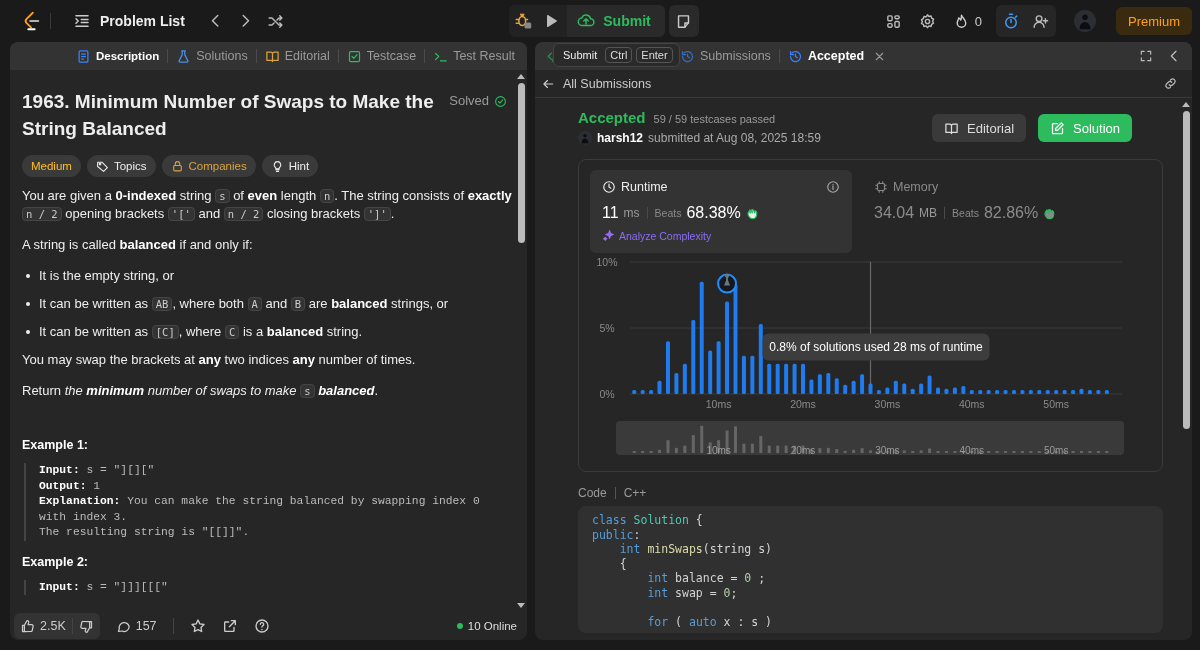  I want to click on y-axis-label: 0%, so click(607, 394).